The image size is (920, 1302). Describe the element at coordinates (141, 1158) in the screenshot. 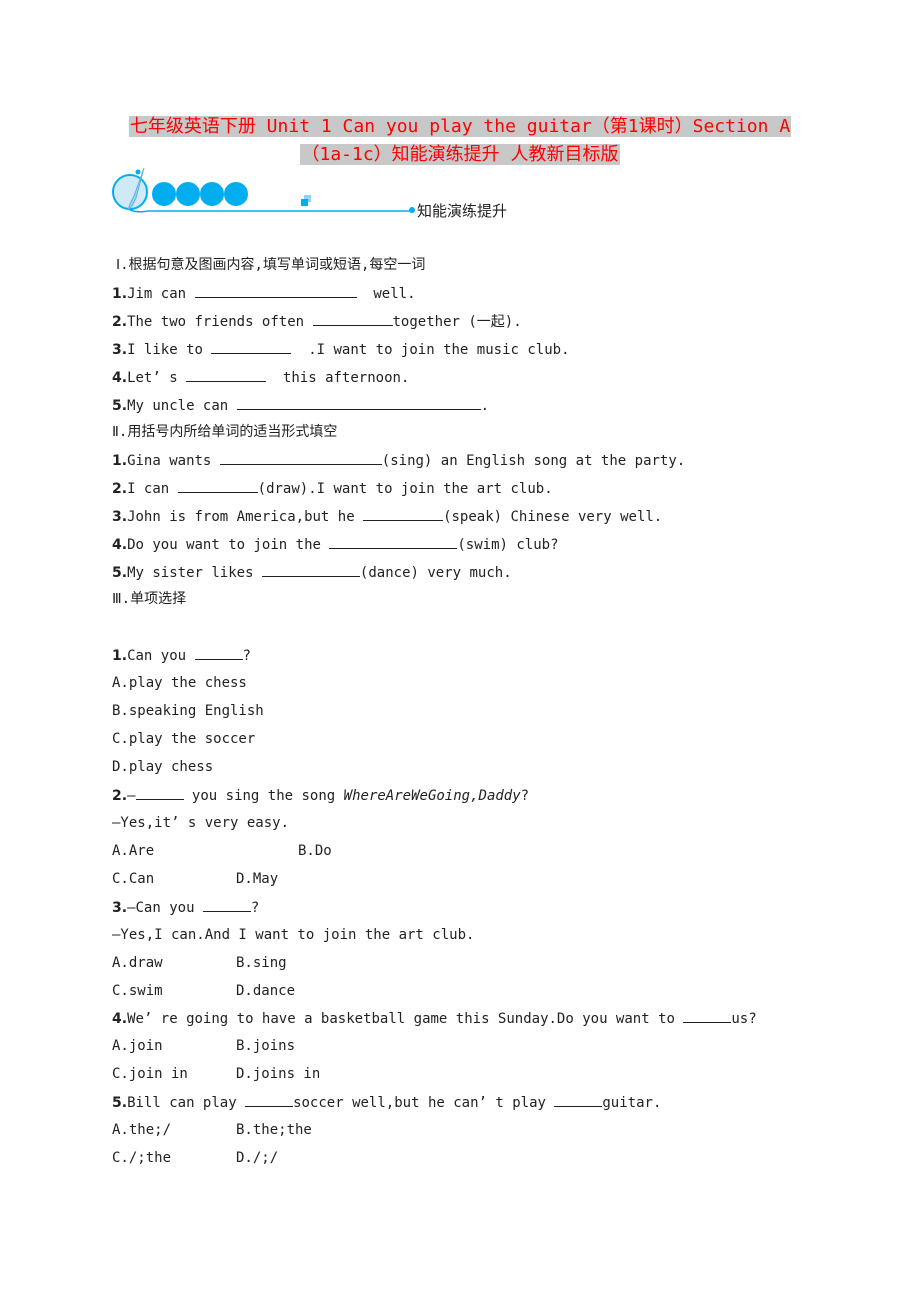

I see `mcq-5-option-c: C./;the` at that location.